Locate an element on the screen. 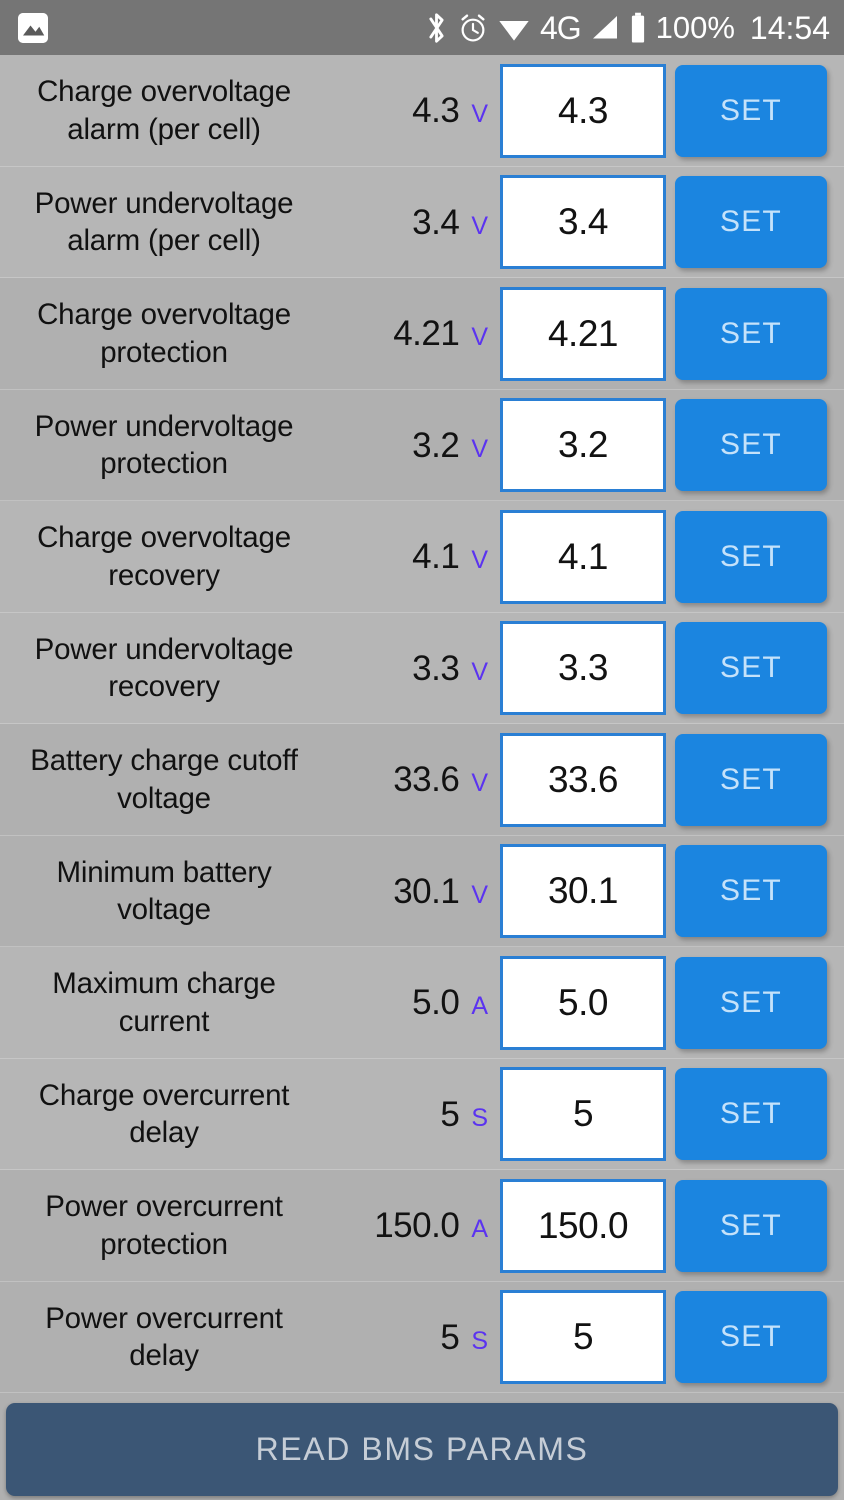  parameter-label: Battery charge cutoff voltage is located at coordinates (164, 779).